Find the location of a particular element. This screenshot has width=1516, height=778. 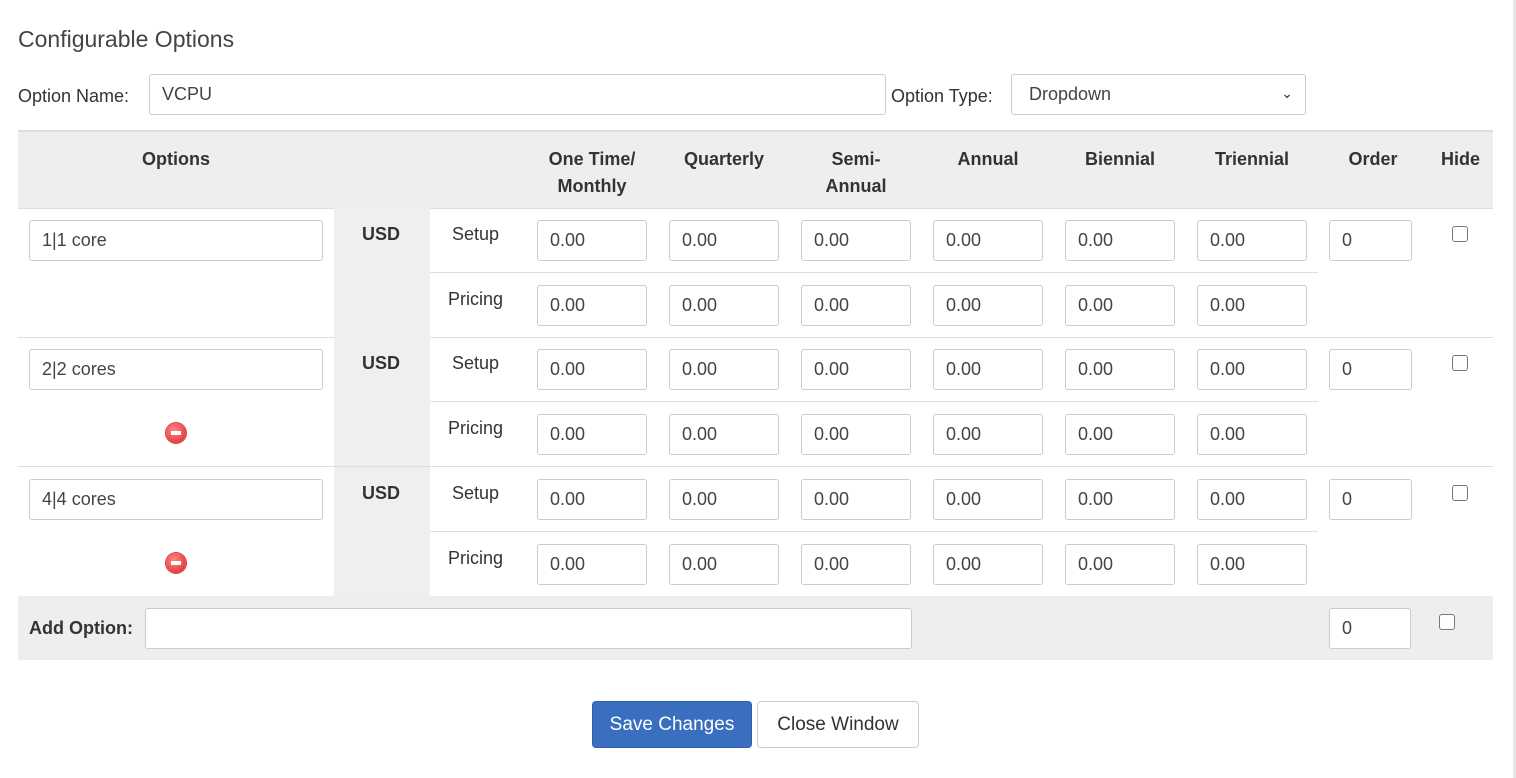

header-one-time: One Time/ Monthly is located at coordinates (592, 172).